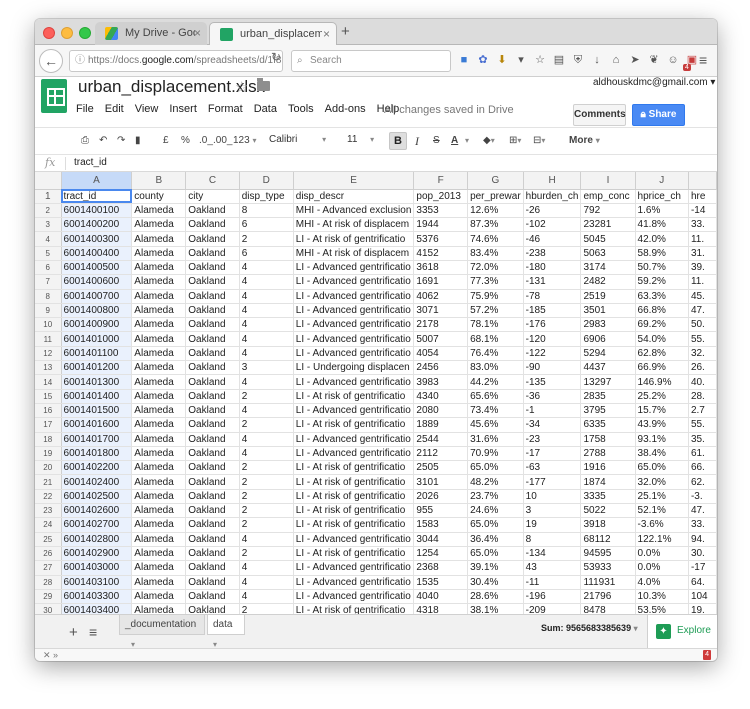 This screenshot has width=750, height=709. I want to click on header-cell: pop_2013, so click(441, 196).